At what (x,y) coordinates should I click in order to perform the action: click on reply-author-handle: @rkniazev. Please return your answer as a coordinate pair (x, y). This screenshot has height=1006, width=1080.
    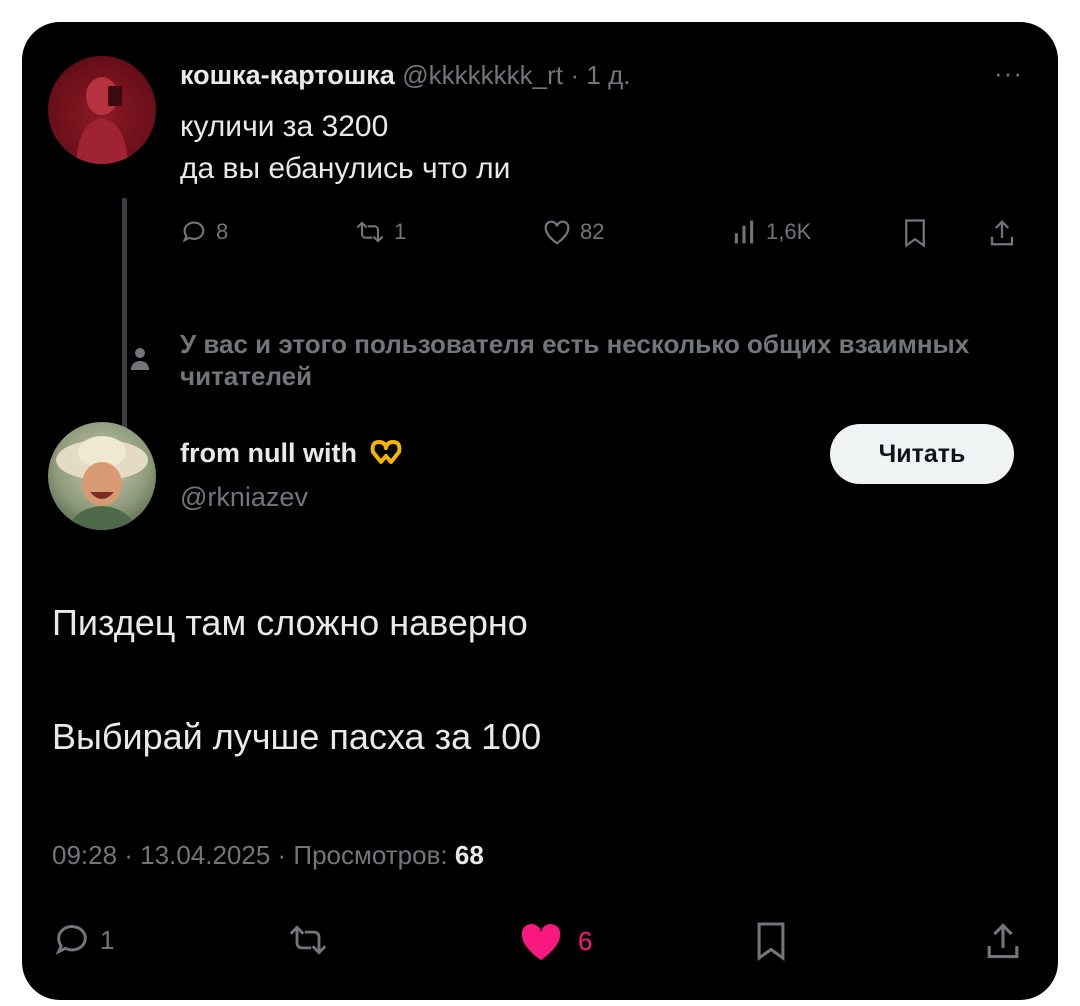
    Looking at the image, I should click on (244, 497).